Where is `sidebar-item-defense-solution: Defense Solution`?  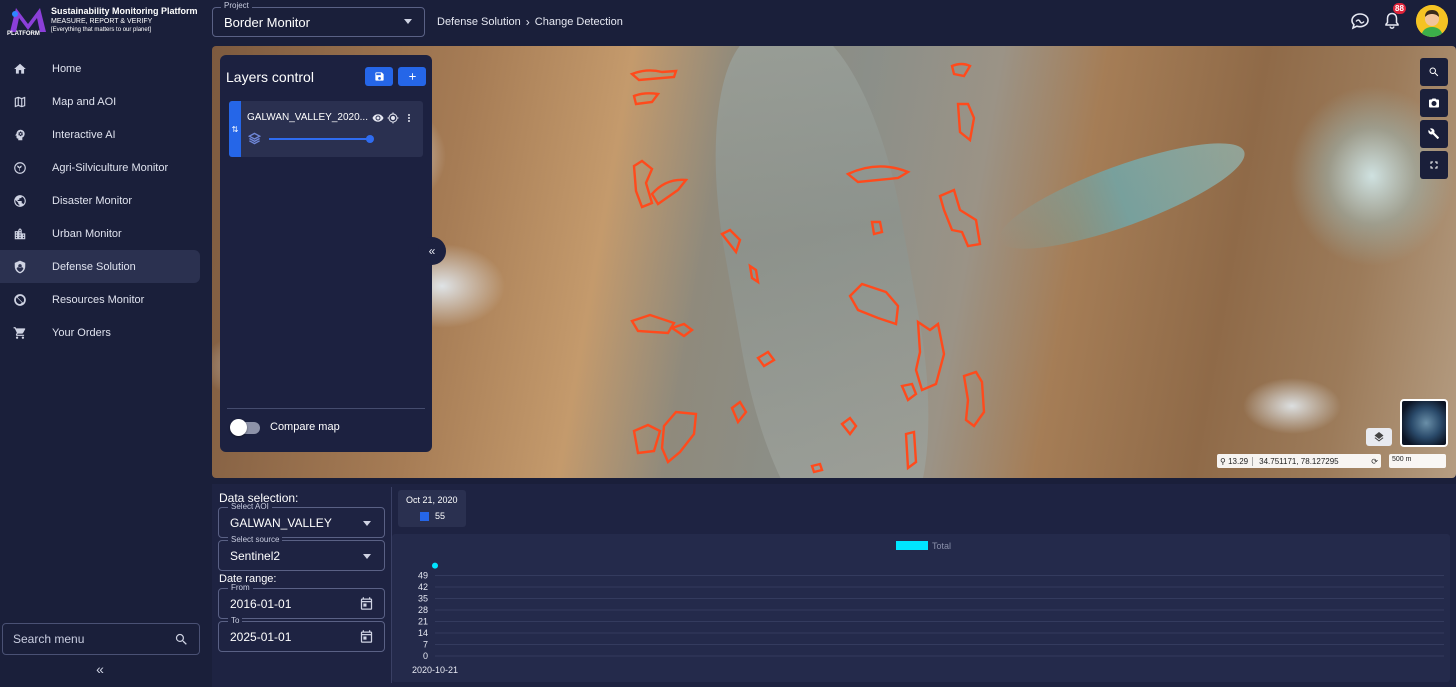
sidebar-item-defense-solution: Defense Solution is located at coordinates (100, 266).